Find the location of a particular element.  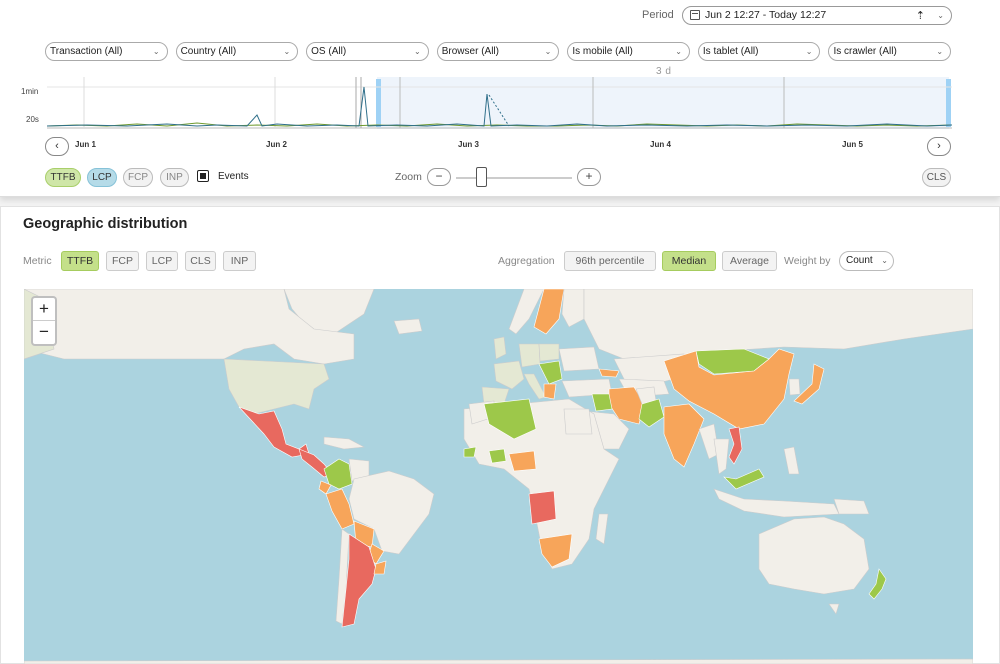

chevron-right-icon: › is located at coordinates (939, 146).